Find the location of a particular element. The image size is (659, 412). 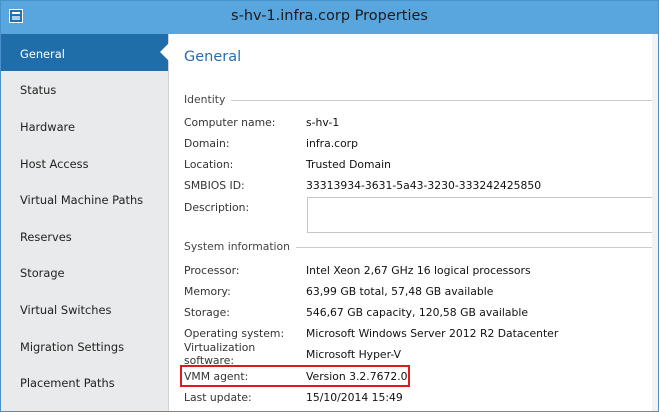

system-section-heading: System information is located at coordinates (419, 246).